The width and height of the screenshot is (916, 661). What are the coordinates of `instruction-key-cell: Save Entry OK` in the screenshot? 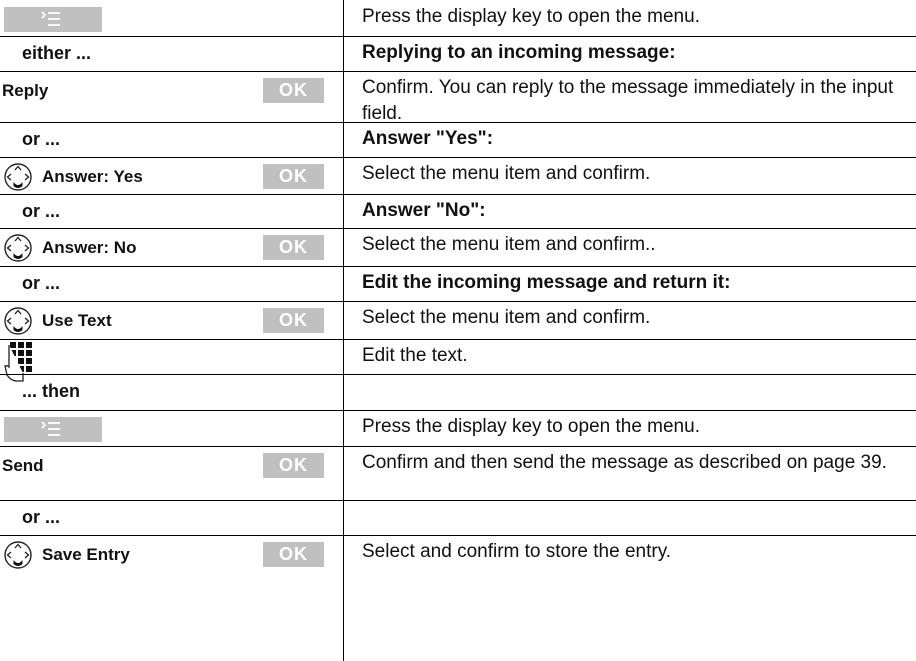 It's located at (171, 598).